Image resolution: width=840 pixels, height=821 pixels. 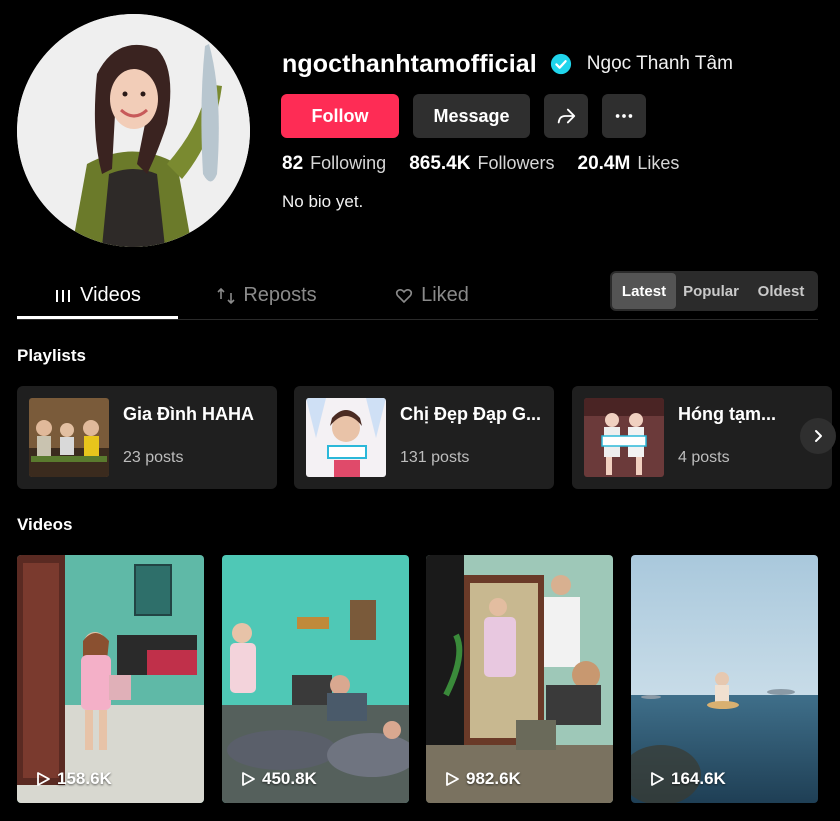 I want to click on stat-likes: 20.4M Likes, so click(x=629, y=164).